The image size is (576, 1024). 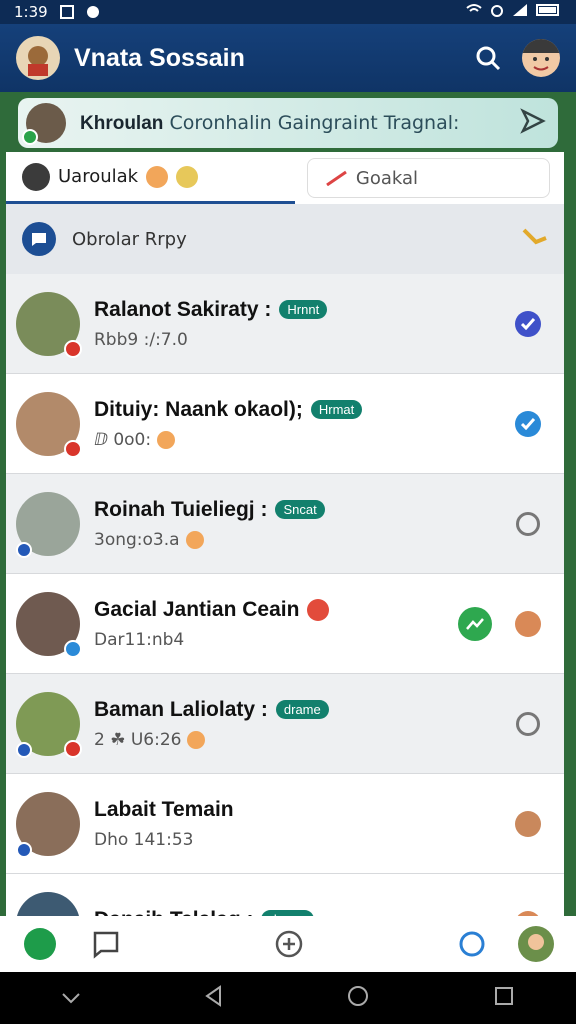 I want to click on chat-preview: Rbb9 :/:7.0, so click(x=141, y=339).